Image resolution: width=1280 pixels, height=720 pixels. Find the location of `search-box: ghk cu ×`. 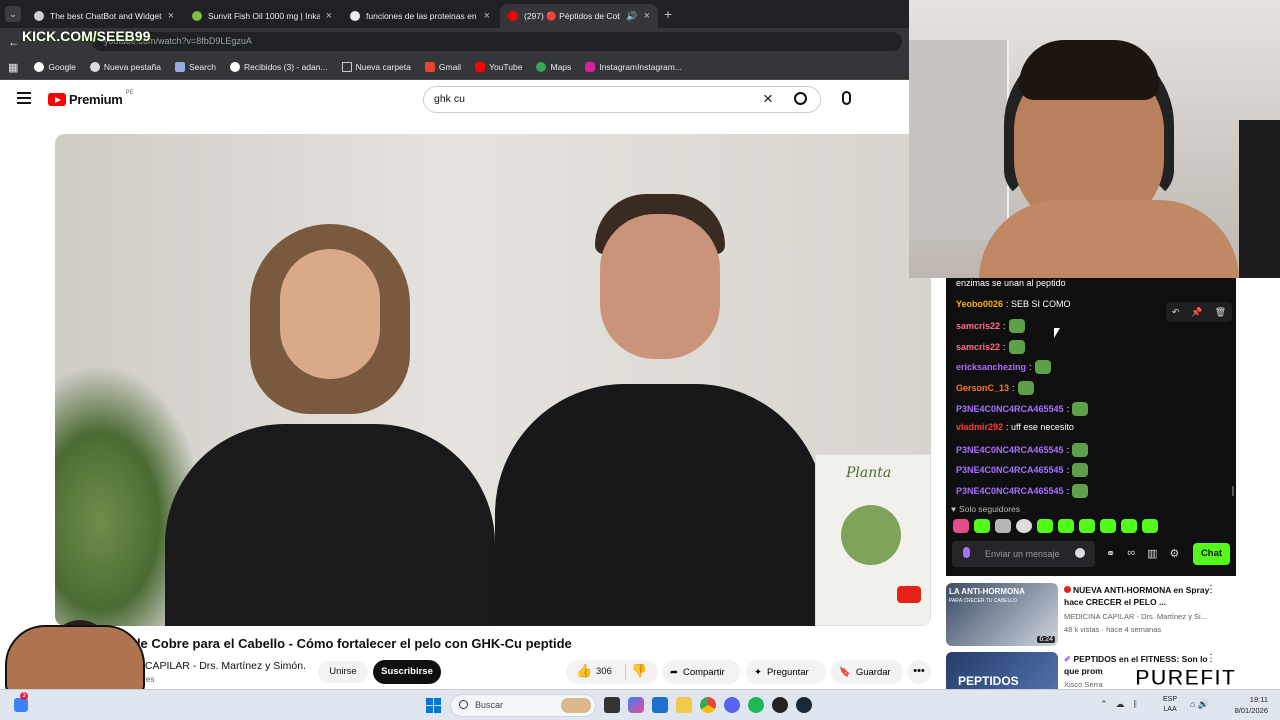

search-box: ghk cu × is located at coordinates (622, 99).